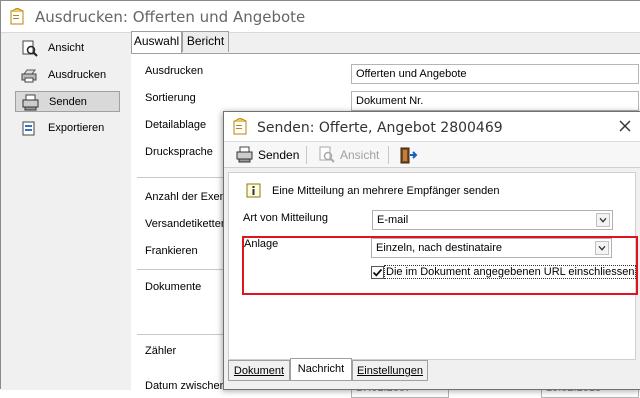 This screenshot has height=398, width=640. What do you see at coordinates (156, 42) in the screenshot?
I see `tab-auswahl: Auswahl` at bounding box center [156, 42].